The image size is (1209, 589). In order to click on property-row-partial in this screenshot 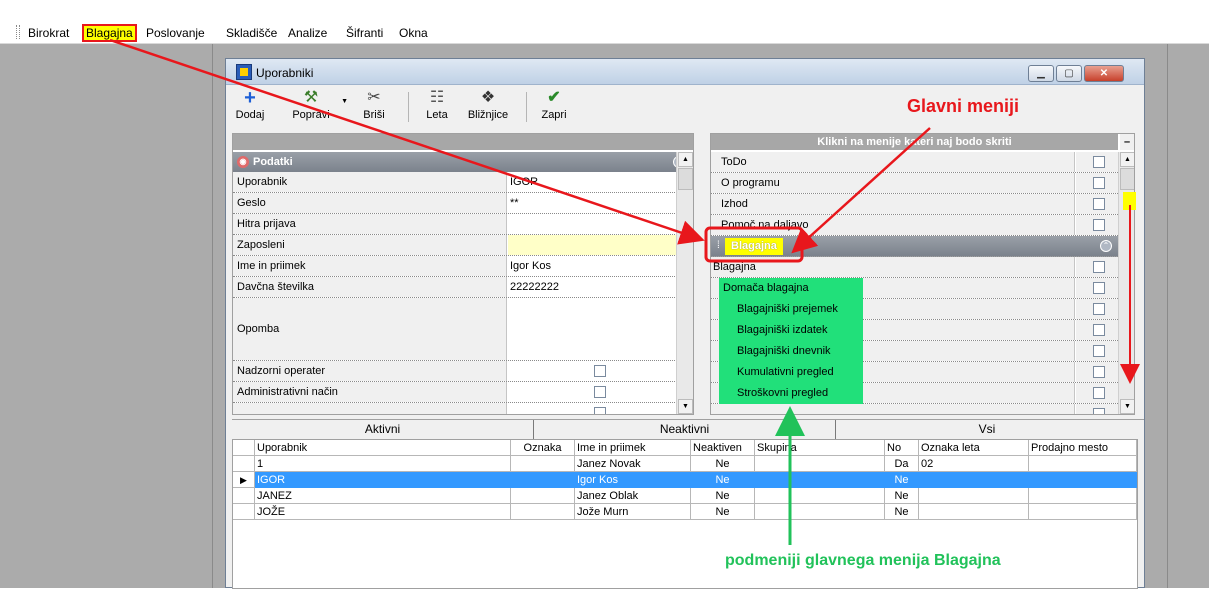, I will do `click(462, 408)`.